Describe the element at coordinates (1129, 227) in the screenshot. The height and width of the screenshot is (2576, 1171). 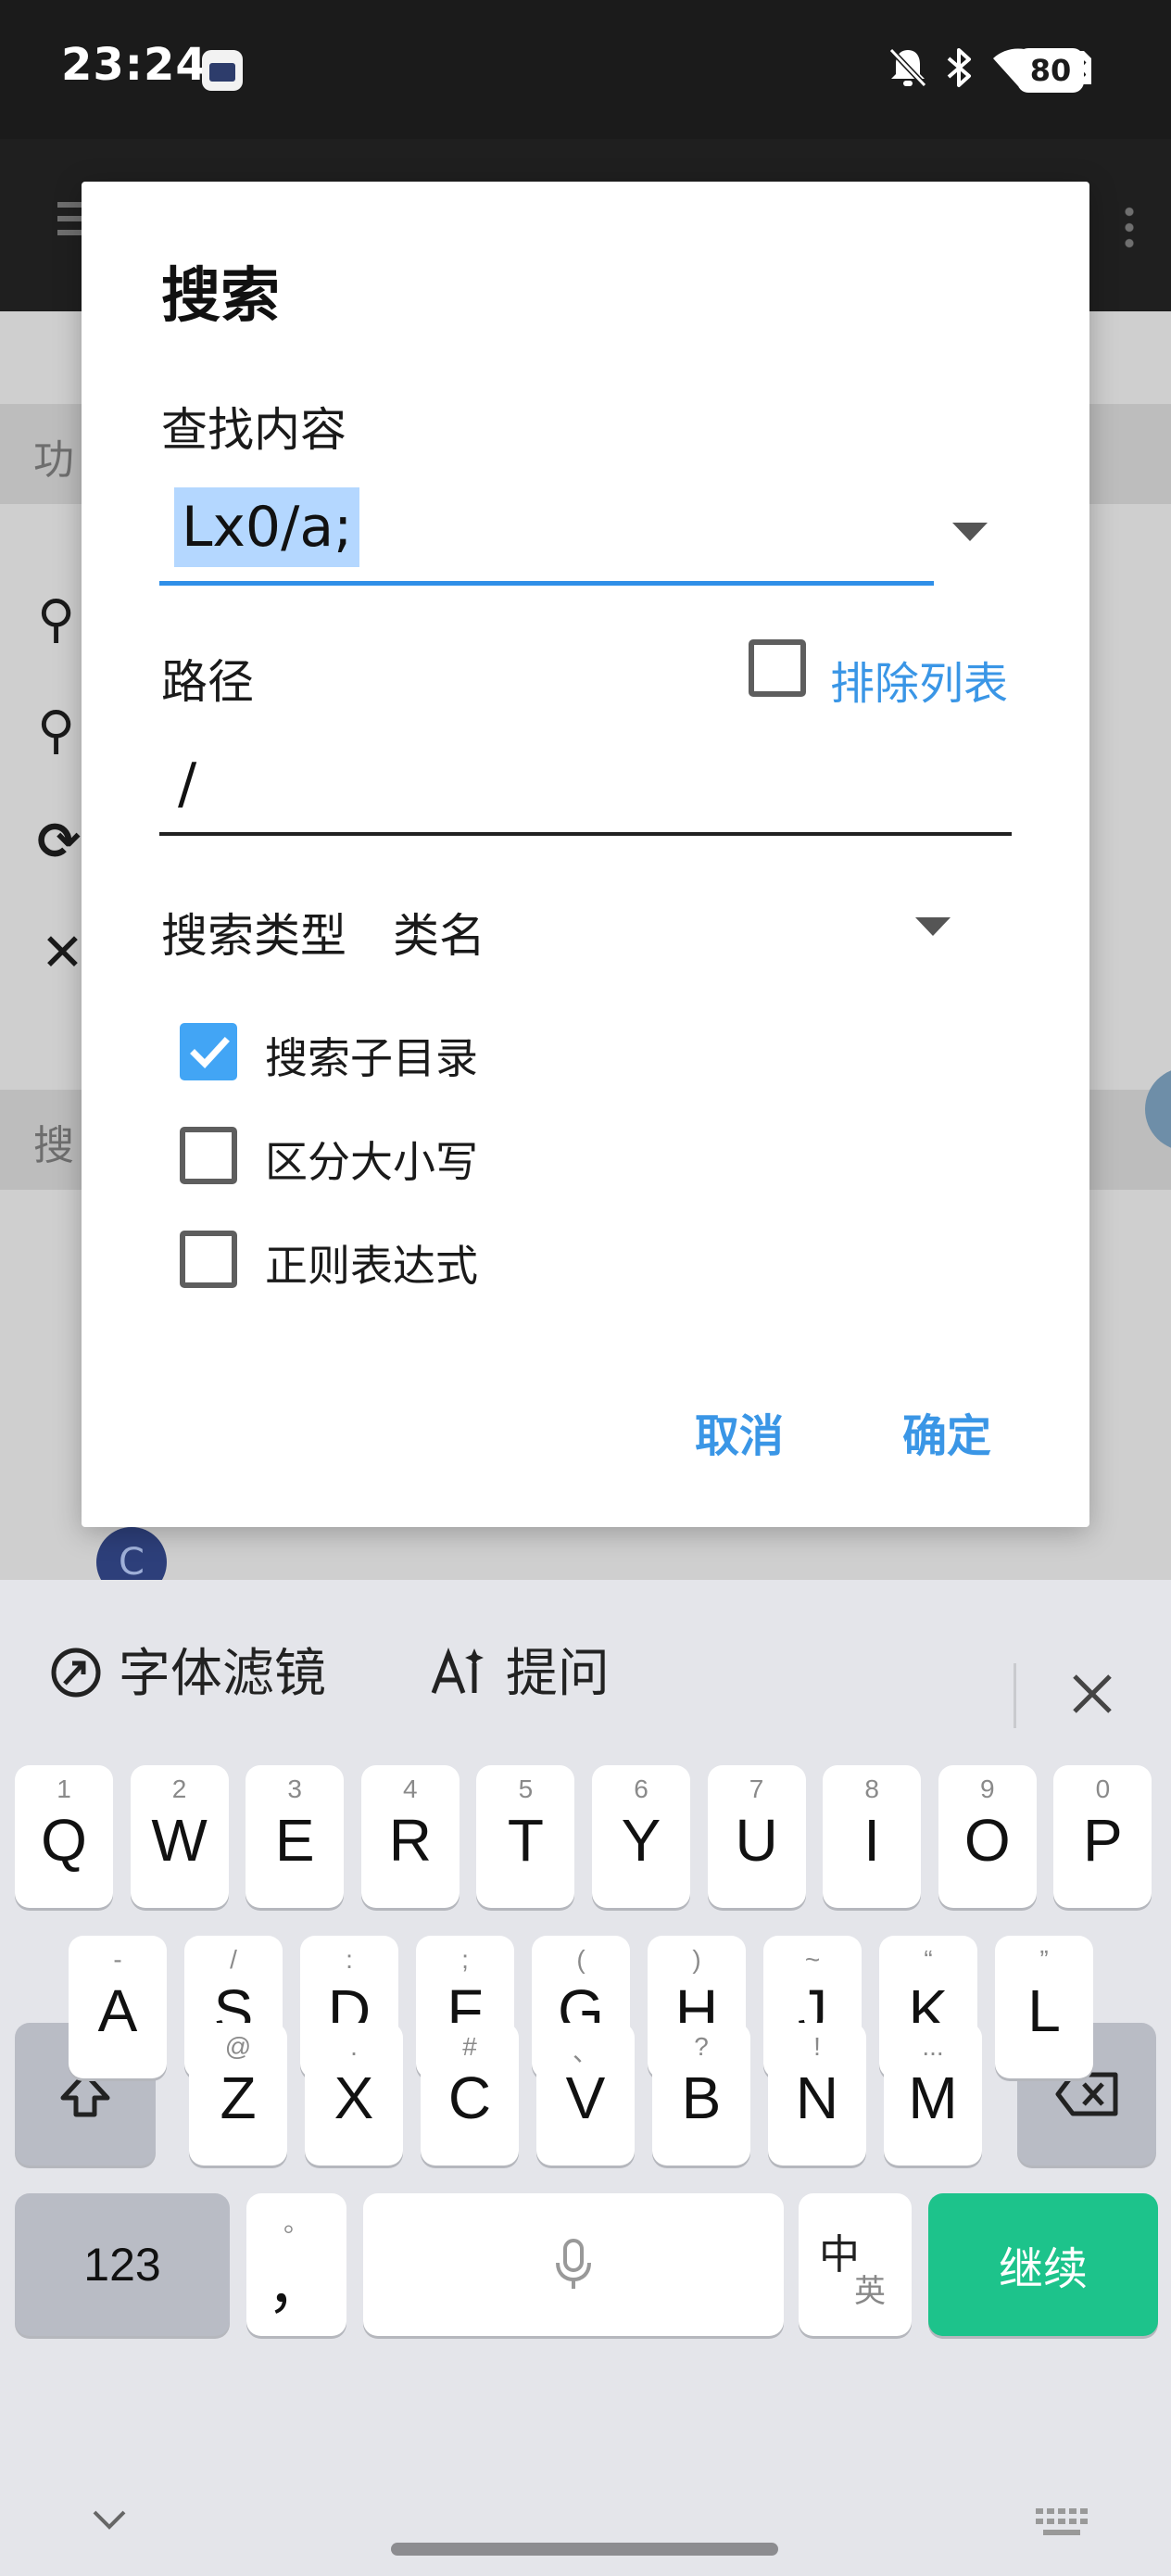
I see `more-vert-icon` at that location.